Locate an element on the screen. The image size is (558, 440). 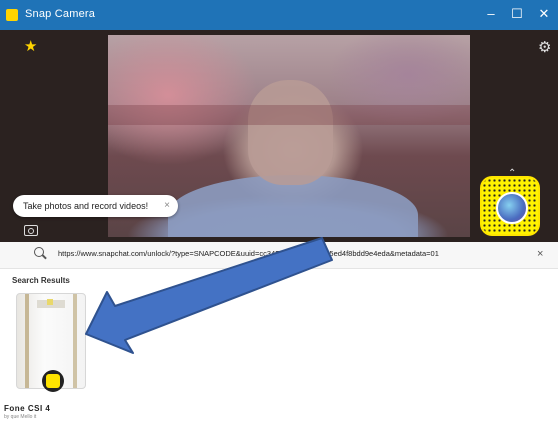
window-title: Snap Camera is located at coordinates (60, 14).